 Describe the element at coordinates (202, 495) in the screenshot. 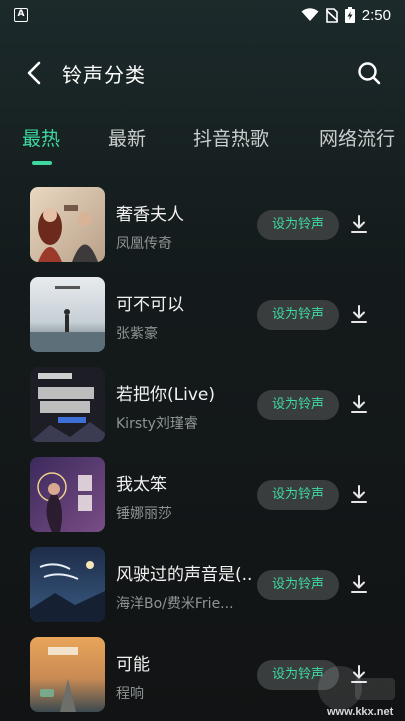

I see `list-item: 我太笨 锤娜丽莎 设为铃声` at that location.